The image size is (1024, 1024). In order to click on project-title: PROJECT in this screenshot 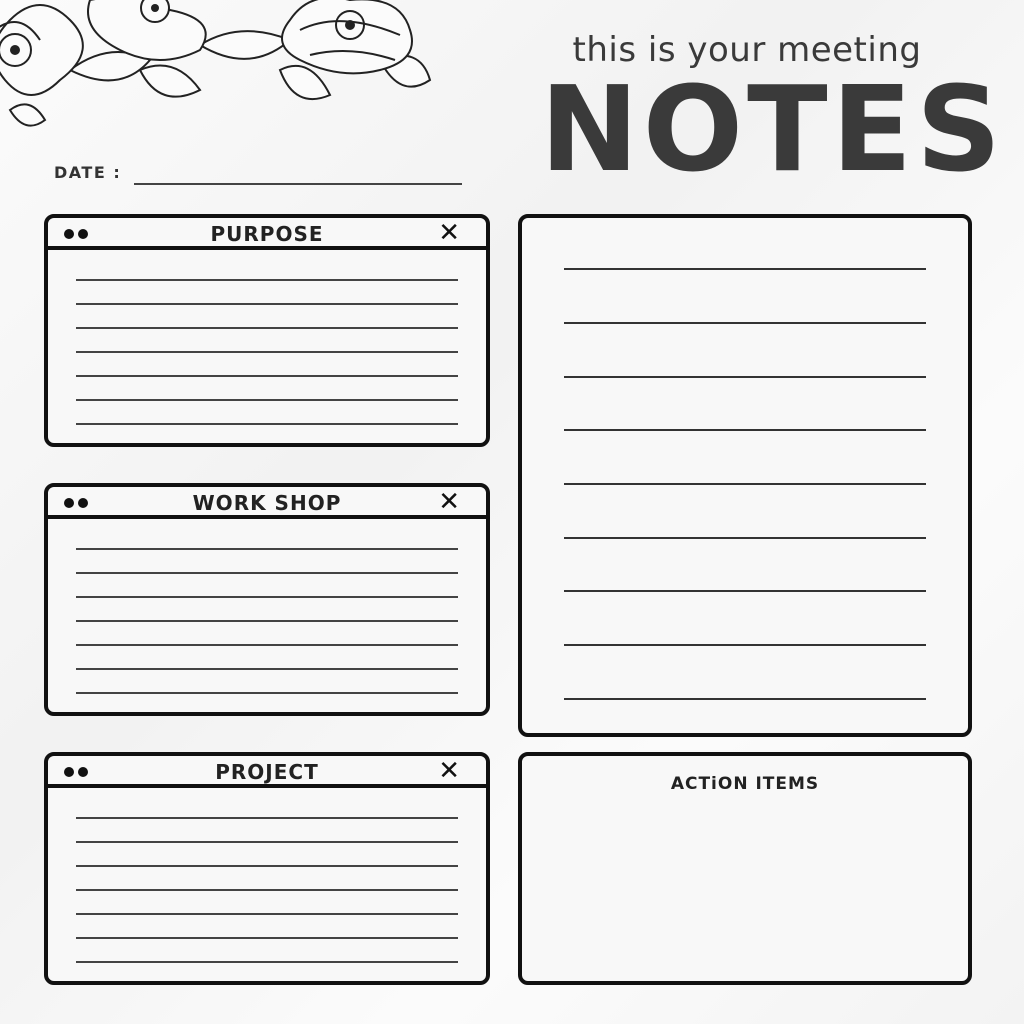, I will do `click(267, 772)`.